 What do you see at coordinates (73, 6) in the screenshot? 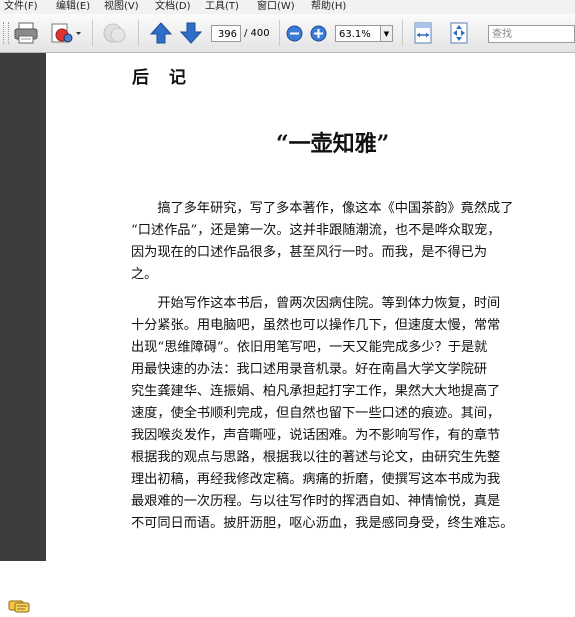
I see `menu-edit: 编辑(E)` at bounding box center [73, 6].